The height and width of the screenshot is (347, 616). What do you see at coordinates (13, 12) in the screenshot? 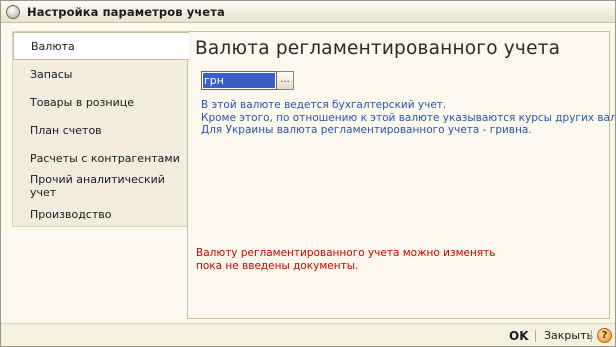
I see `1c-logo-icon` at bounding box center [13, 12].